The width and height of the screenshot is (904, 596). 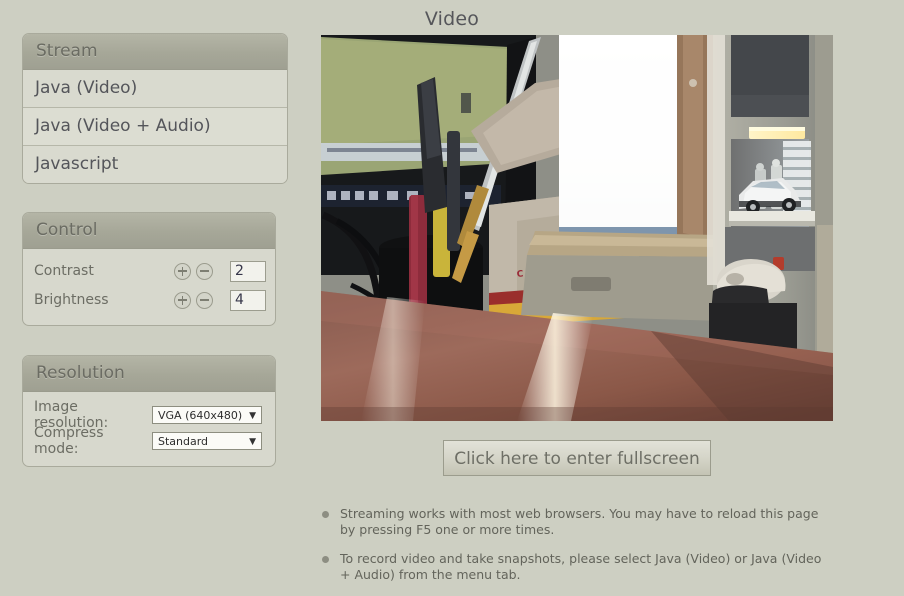 I want to click on stream-panel-header: Stream, so click(x=155, y=52).